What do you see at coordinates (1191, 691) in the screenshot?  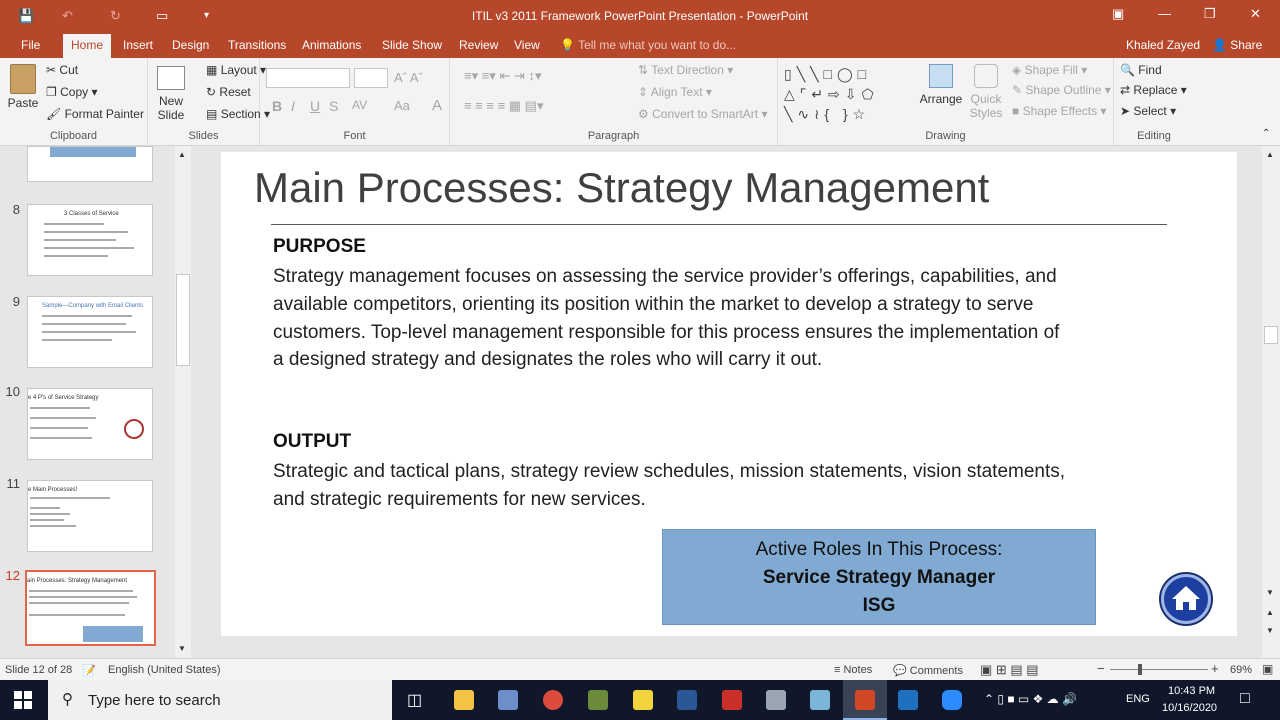 I see `clock-time: 10:43 PM` at bounding box center [1191, 691].